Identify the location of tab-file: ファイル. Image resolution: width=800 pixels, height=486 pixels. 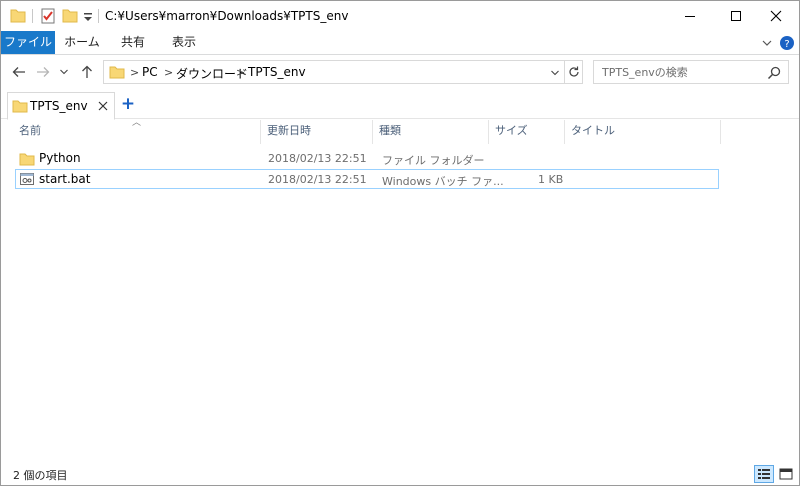
(28, 42).